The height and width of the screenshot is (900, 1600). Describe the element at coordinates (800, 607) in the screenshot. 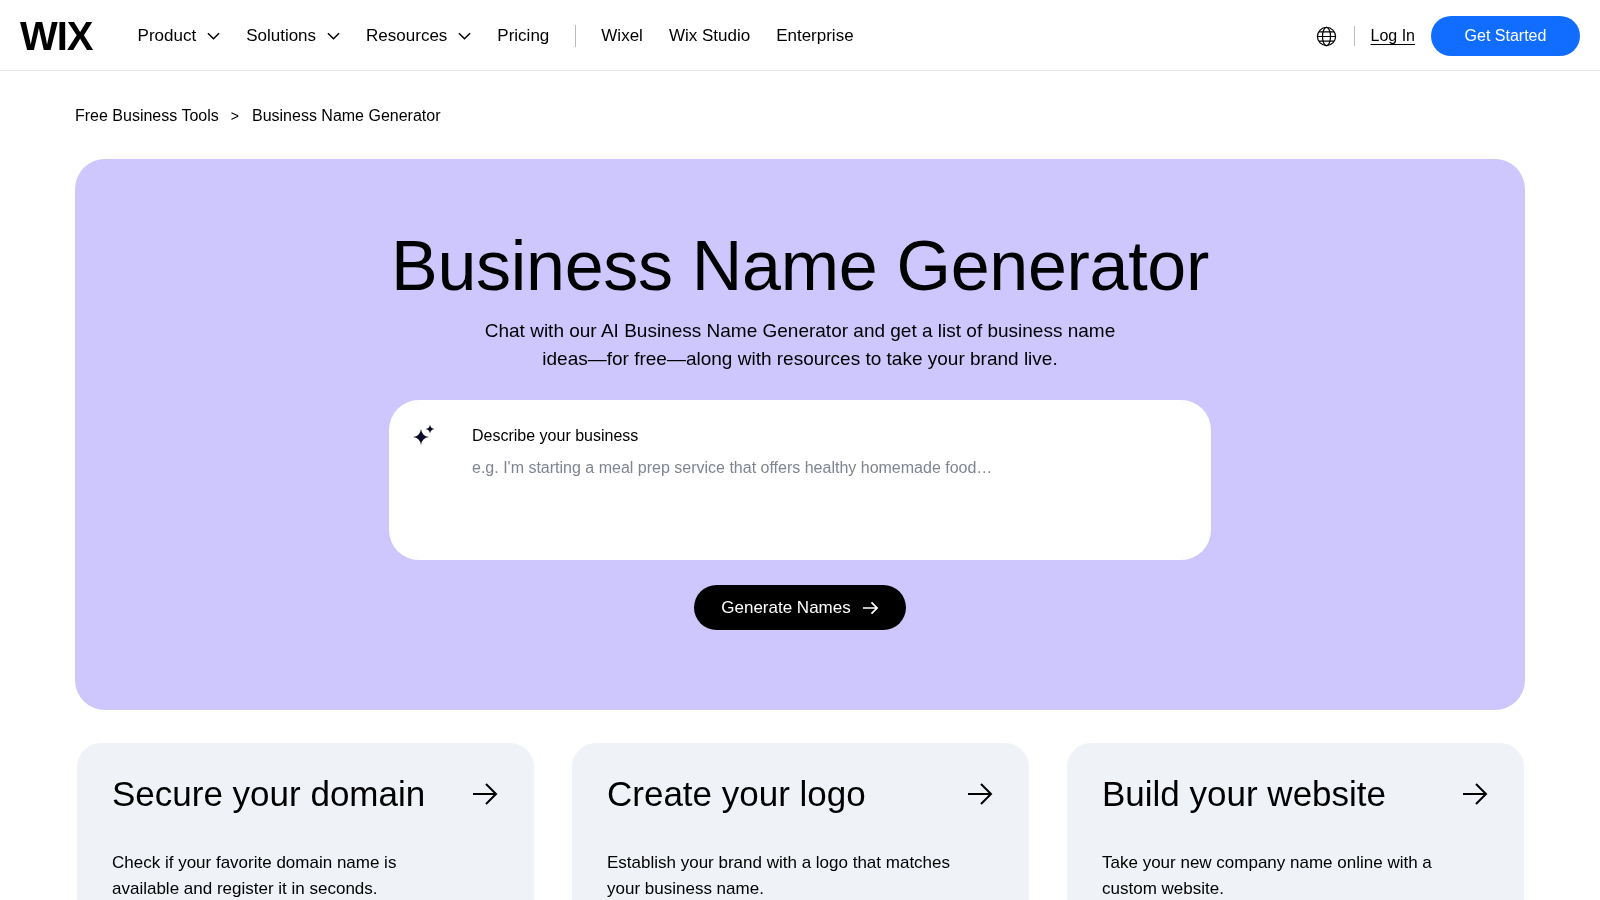

I see `generate-names-button: Generate Names` at that location.